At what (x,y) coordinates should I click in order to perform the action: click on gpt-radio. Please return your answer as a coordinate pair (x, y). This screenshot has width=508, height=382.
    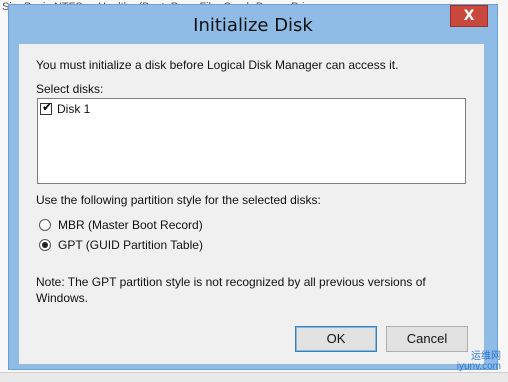
    Looking at the image, I should click on (45, 245).